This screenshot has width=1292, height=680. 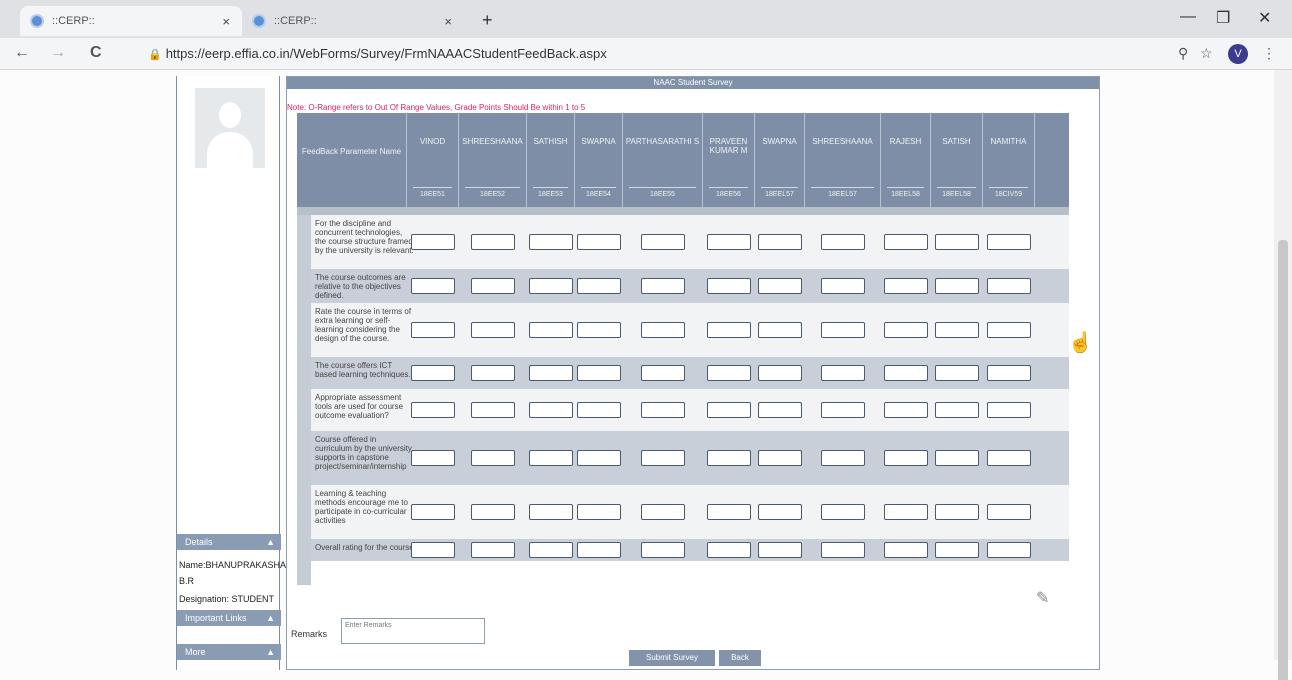 What do you see at coordinates (1223, 18) in the screenshot?
I see `restore-button: ❐` at bounding box center [1223, 18].